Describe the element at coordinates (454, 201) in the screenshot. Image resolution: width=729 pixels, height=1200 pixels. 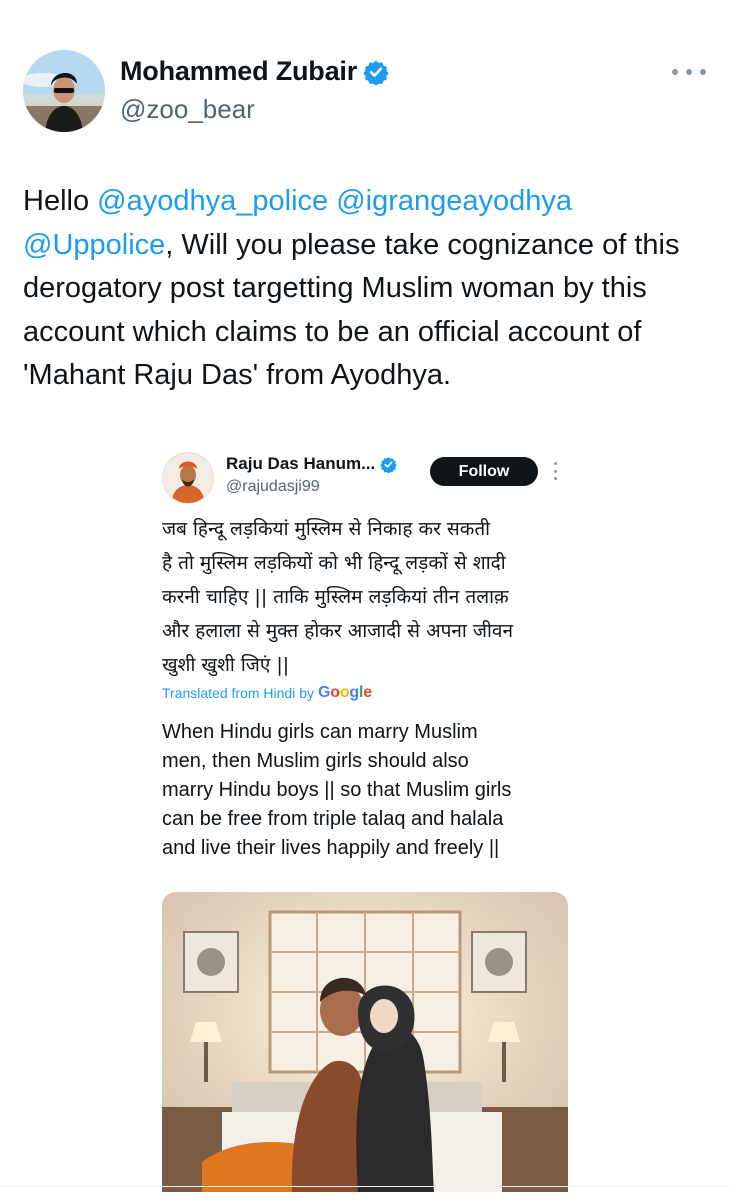
I see `mention-link: @igrangeayodhya` at that location.